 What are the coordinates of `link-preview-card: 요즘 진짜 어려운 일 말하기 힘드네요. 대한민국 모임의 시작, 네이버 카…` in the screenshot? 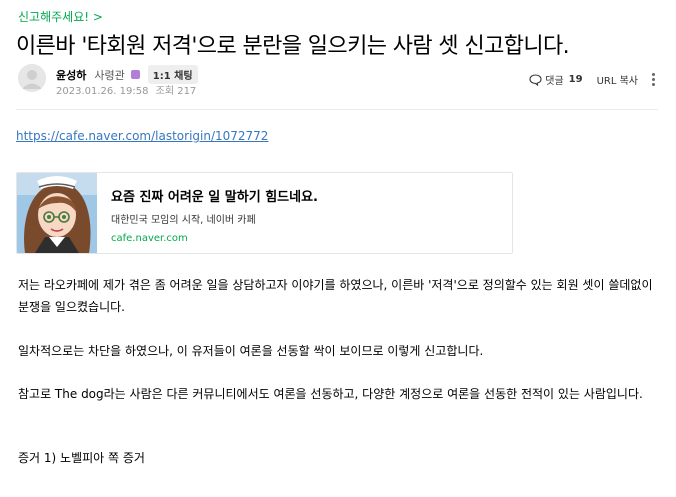 It's located at (264, 213).